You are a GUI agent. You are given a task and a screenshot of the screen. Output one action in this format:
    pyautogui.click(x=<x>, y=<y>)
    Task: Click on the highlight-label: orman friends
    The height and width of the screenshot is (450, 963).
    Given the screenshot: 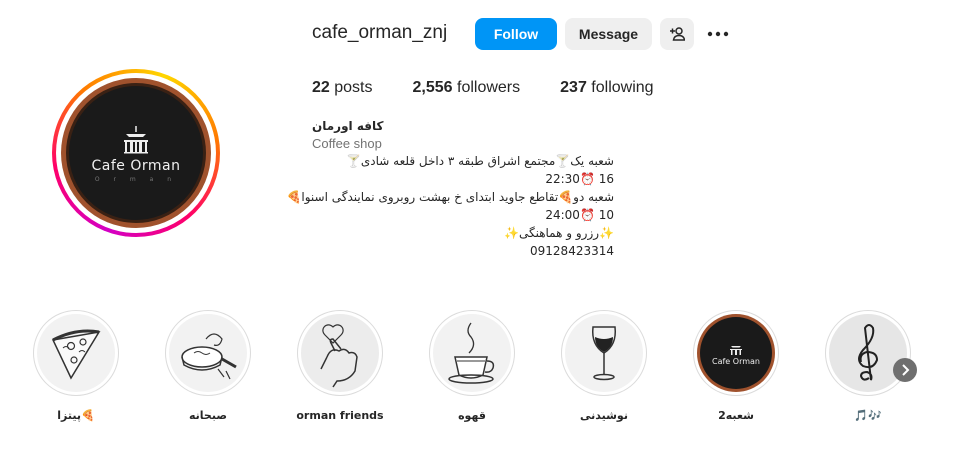 What is the action you would take?
    pyautogui.click(x=340, y=415)
    